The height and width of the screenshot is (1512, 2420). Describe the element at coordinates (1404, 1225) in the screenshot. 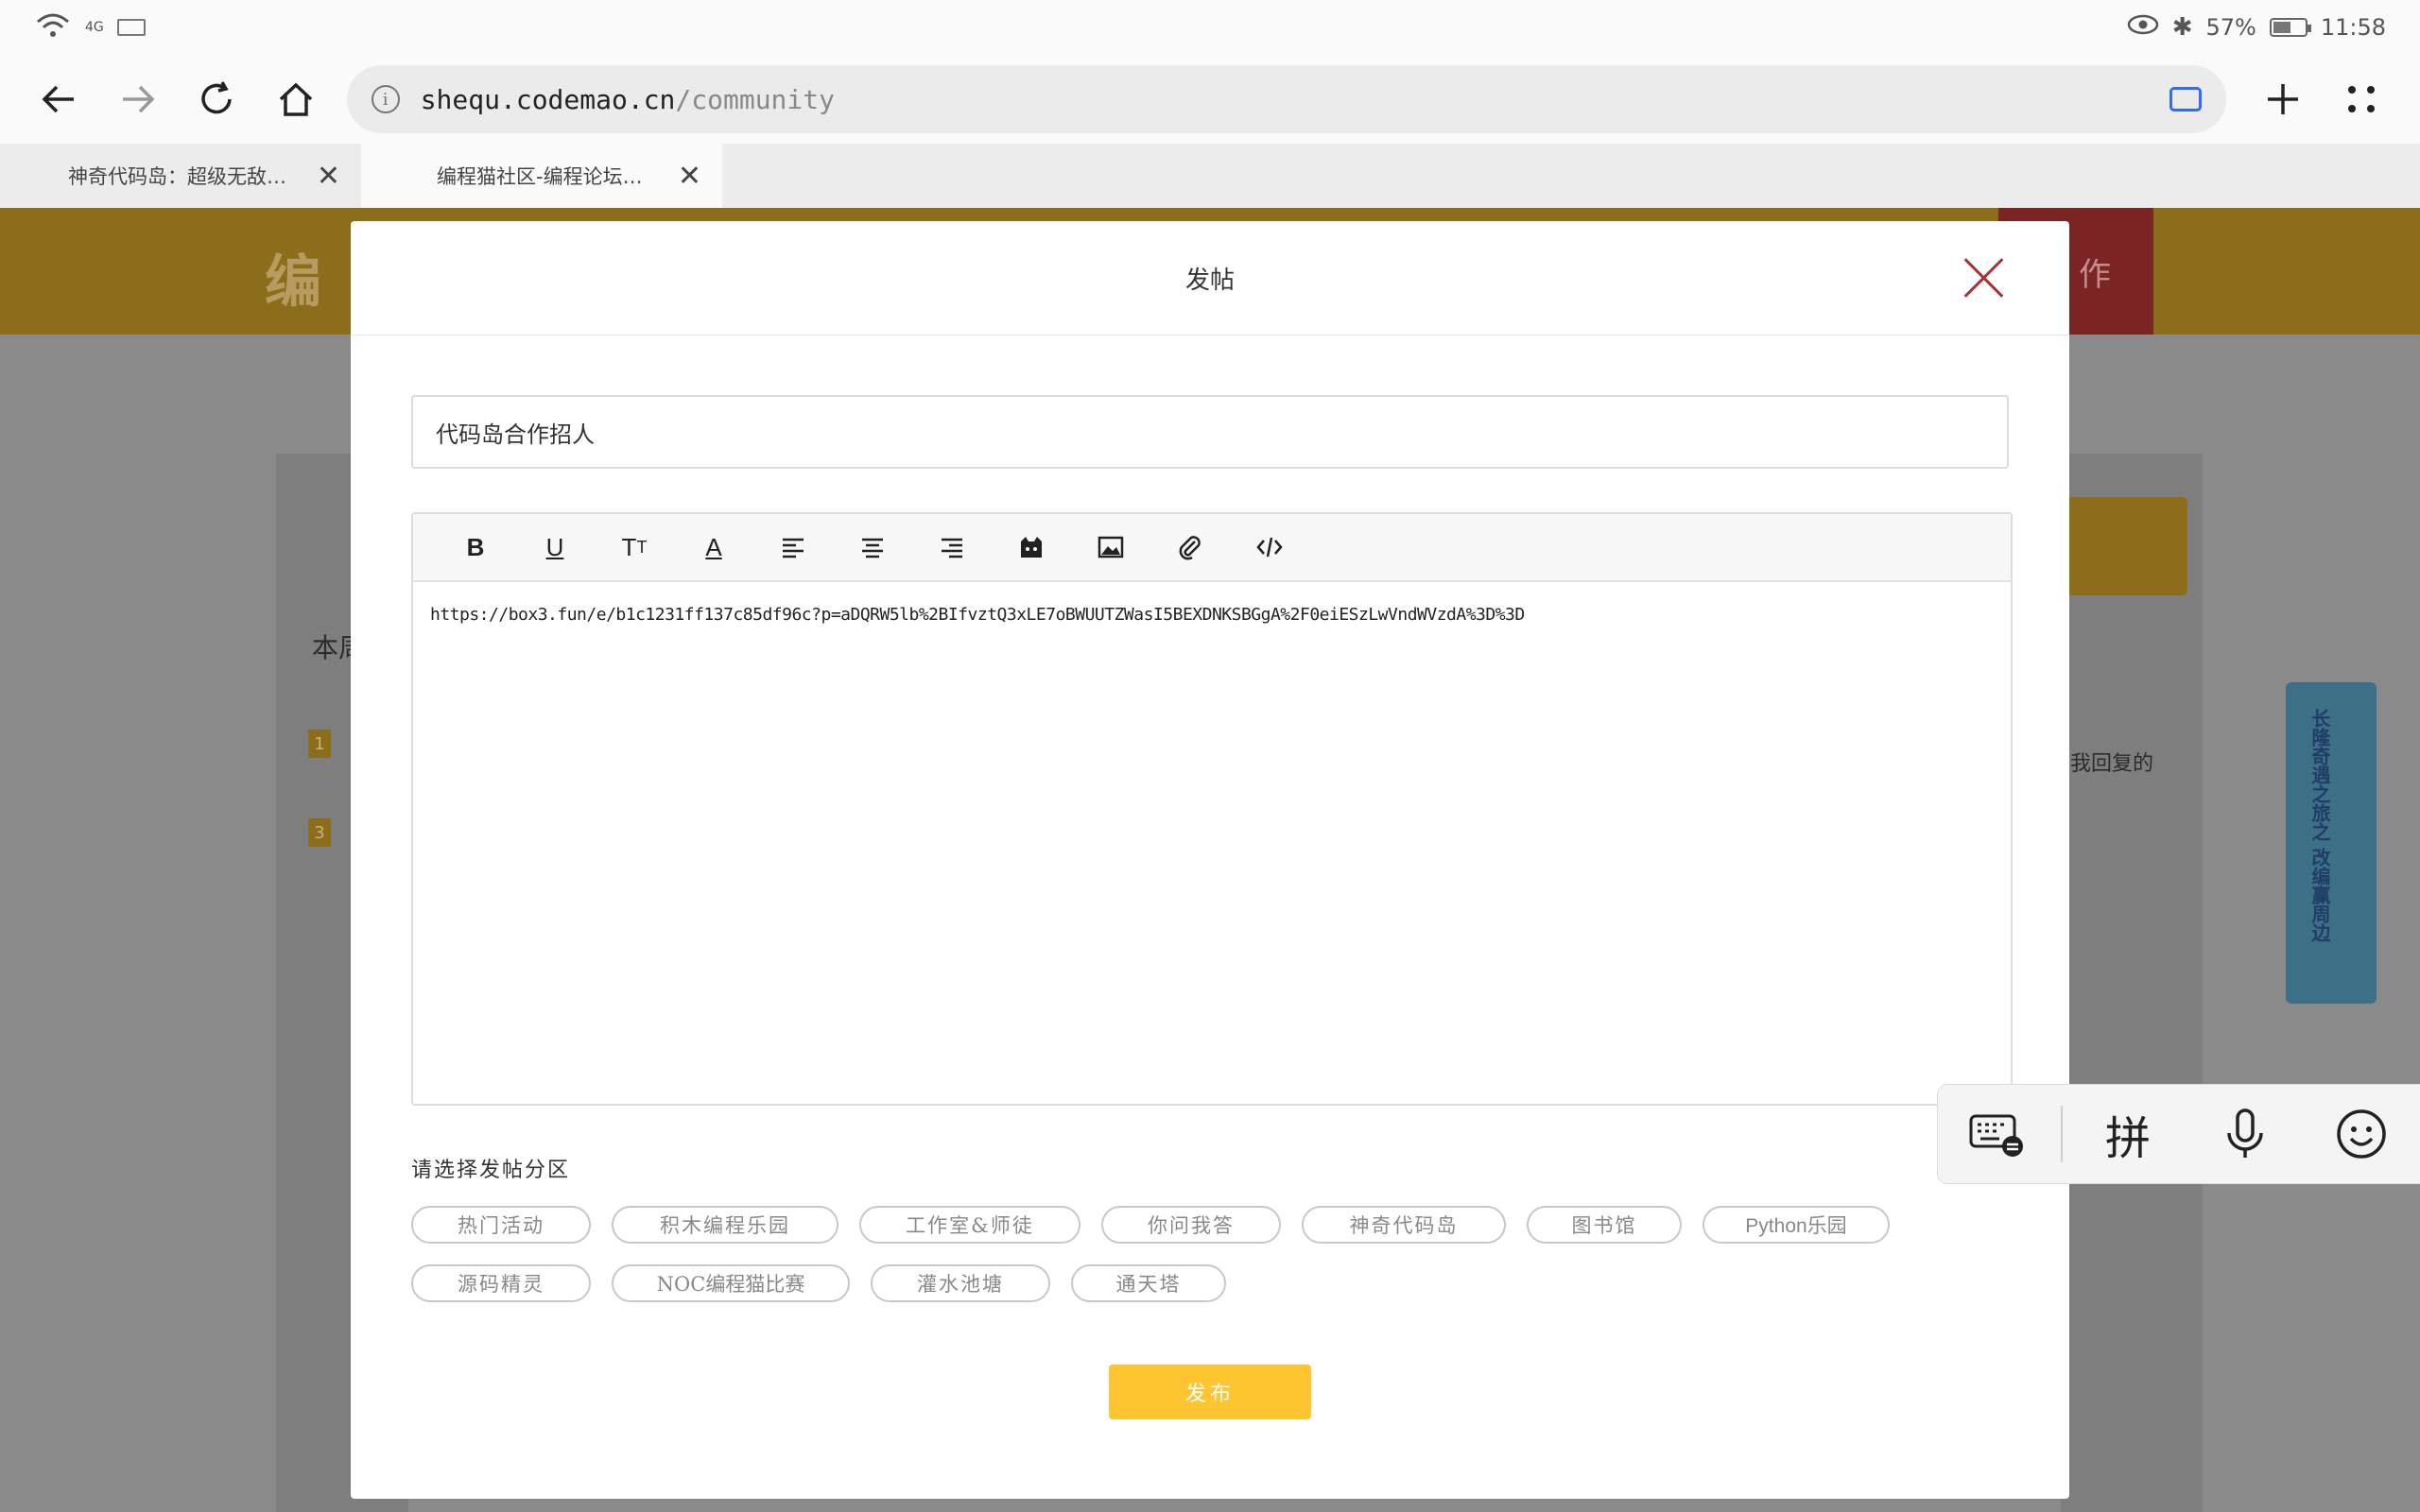

I see `category-chip: 神奇代码岛` at that location.